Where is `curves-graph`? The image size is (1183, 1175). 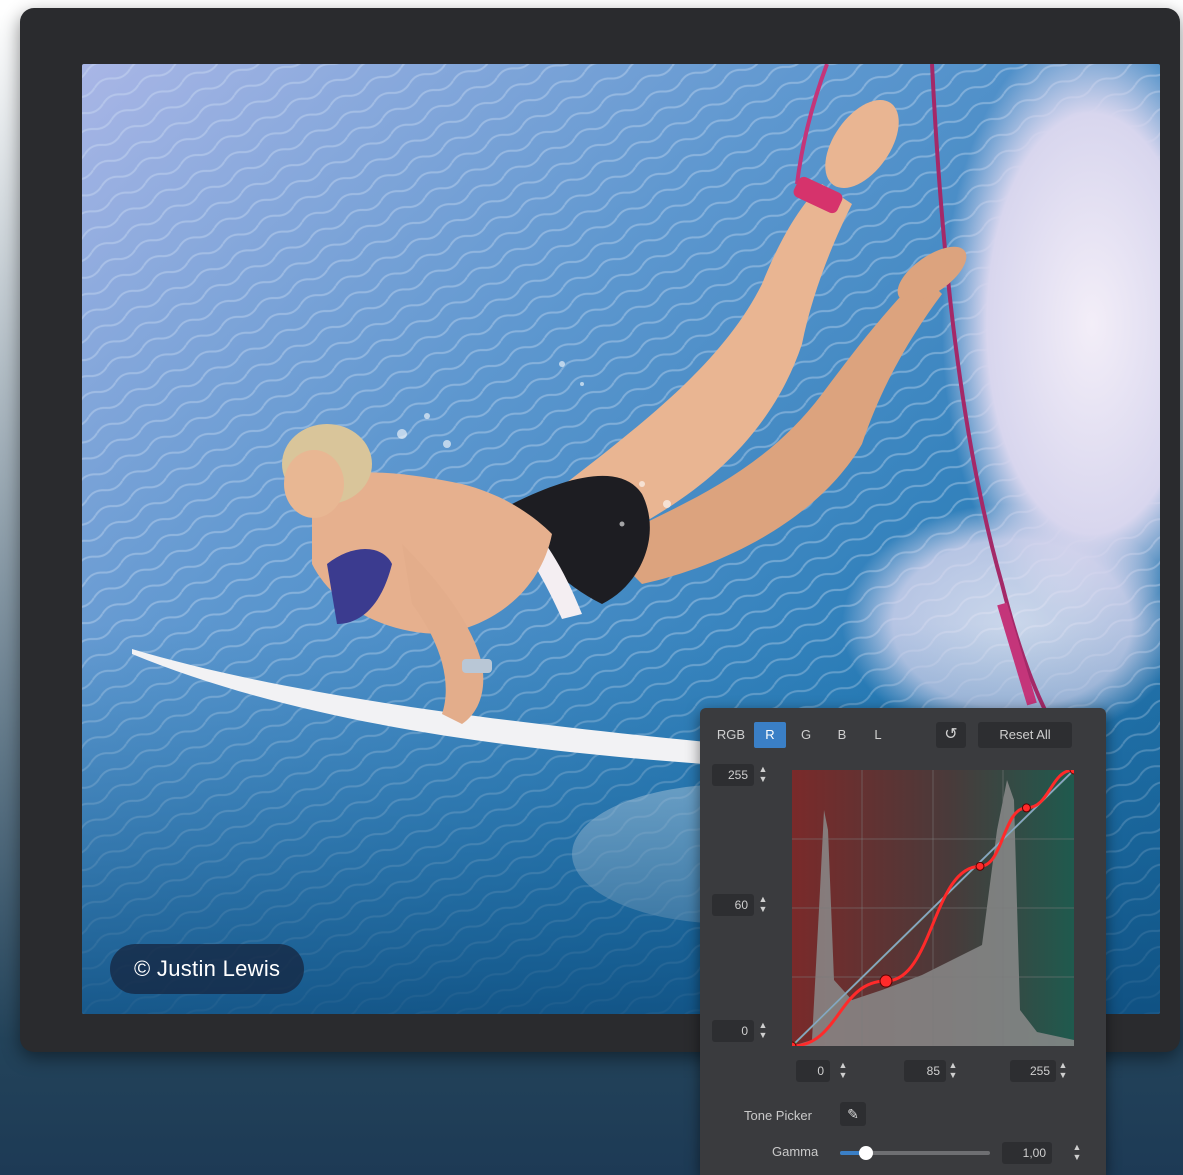 curves-graph is located at coordinates (933, 908).